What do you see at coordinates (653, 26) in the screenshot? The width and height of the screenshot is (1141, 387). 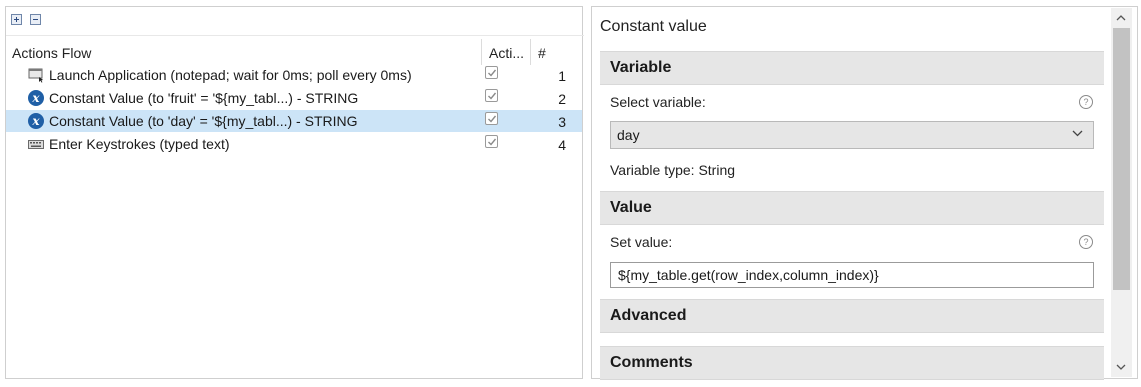 I see `panel-title: Constant value` at bounding box center [653, 26].